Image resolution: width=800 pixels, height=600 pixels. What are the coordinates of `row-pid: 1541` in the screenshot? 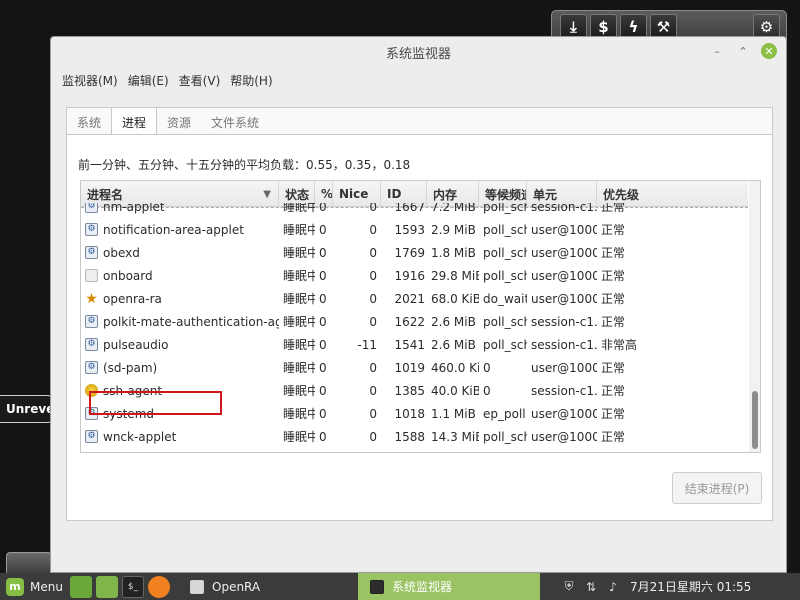 It's located at (409, 344).